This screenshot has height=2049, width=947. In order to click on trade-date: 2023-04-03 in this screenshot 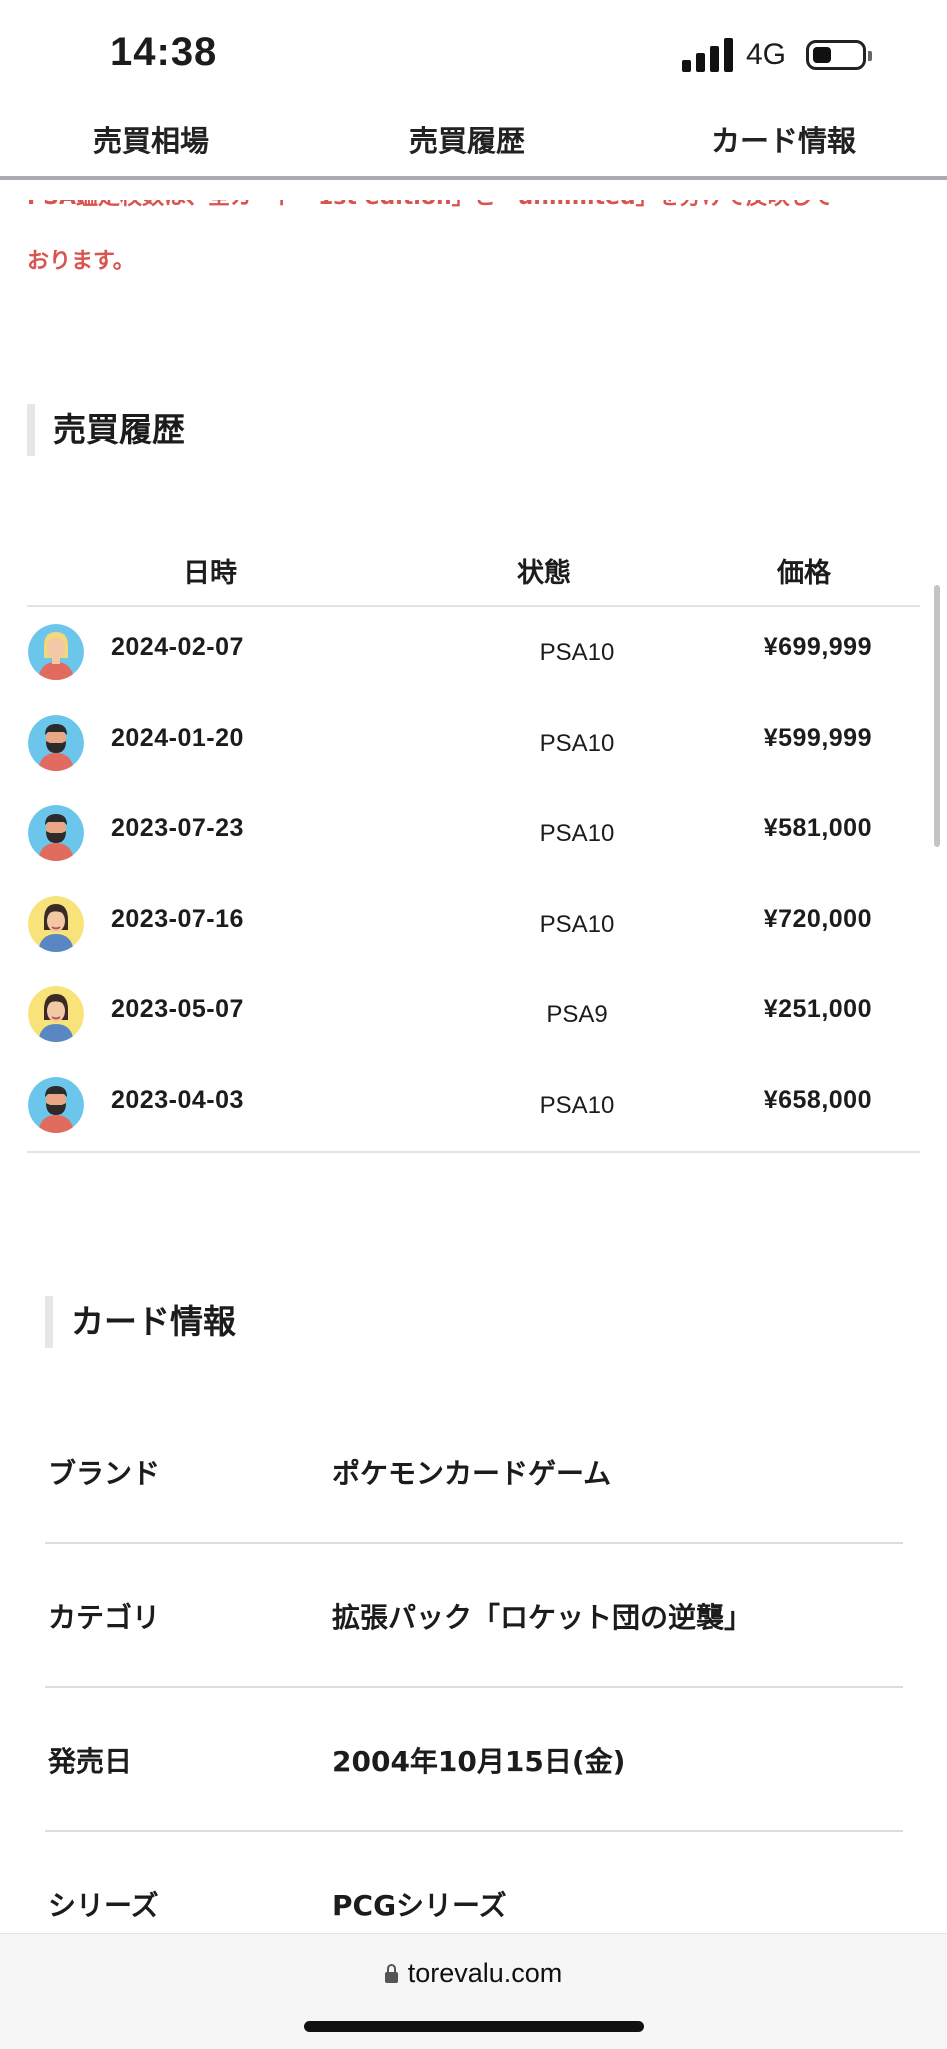, I will do `click(177, 1099)`.